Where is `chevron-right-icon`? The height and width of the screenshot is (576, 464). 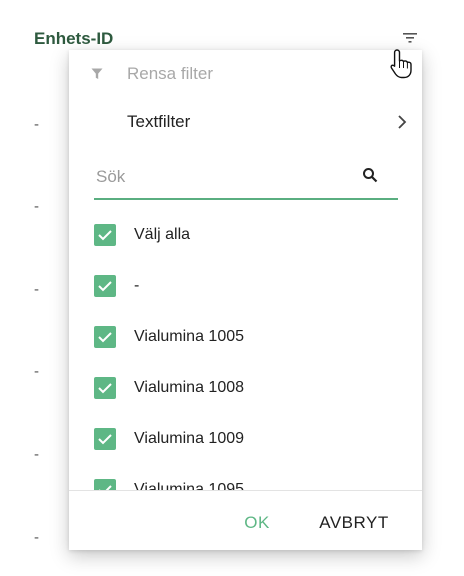
chevron-right-icon is located at coordinates (402, 122).